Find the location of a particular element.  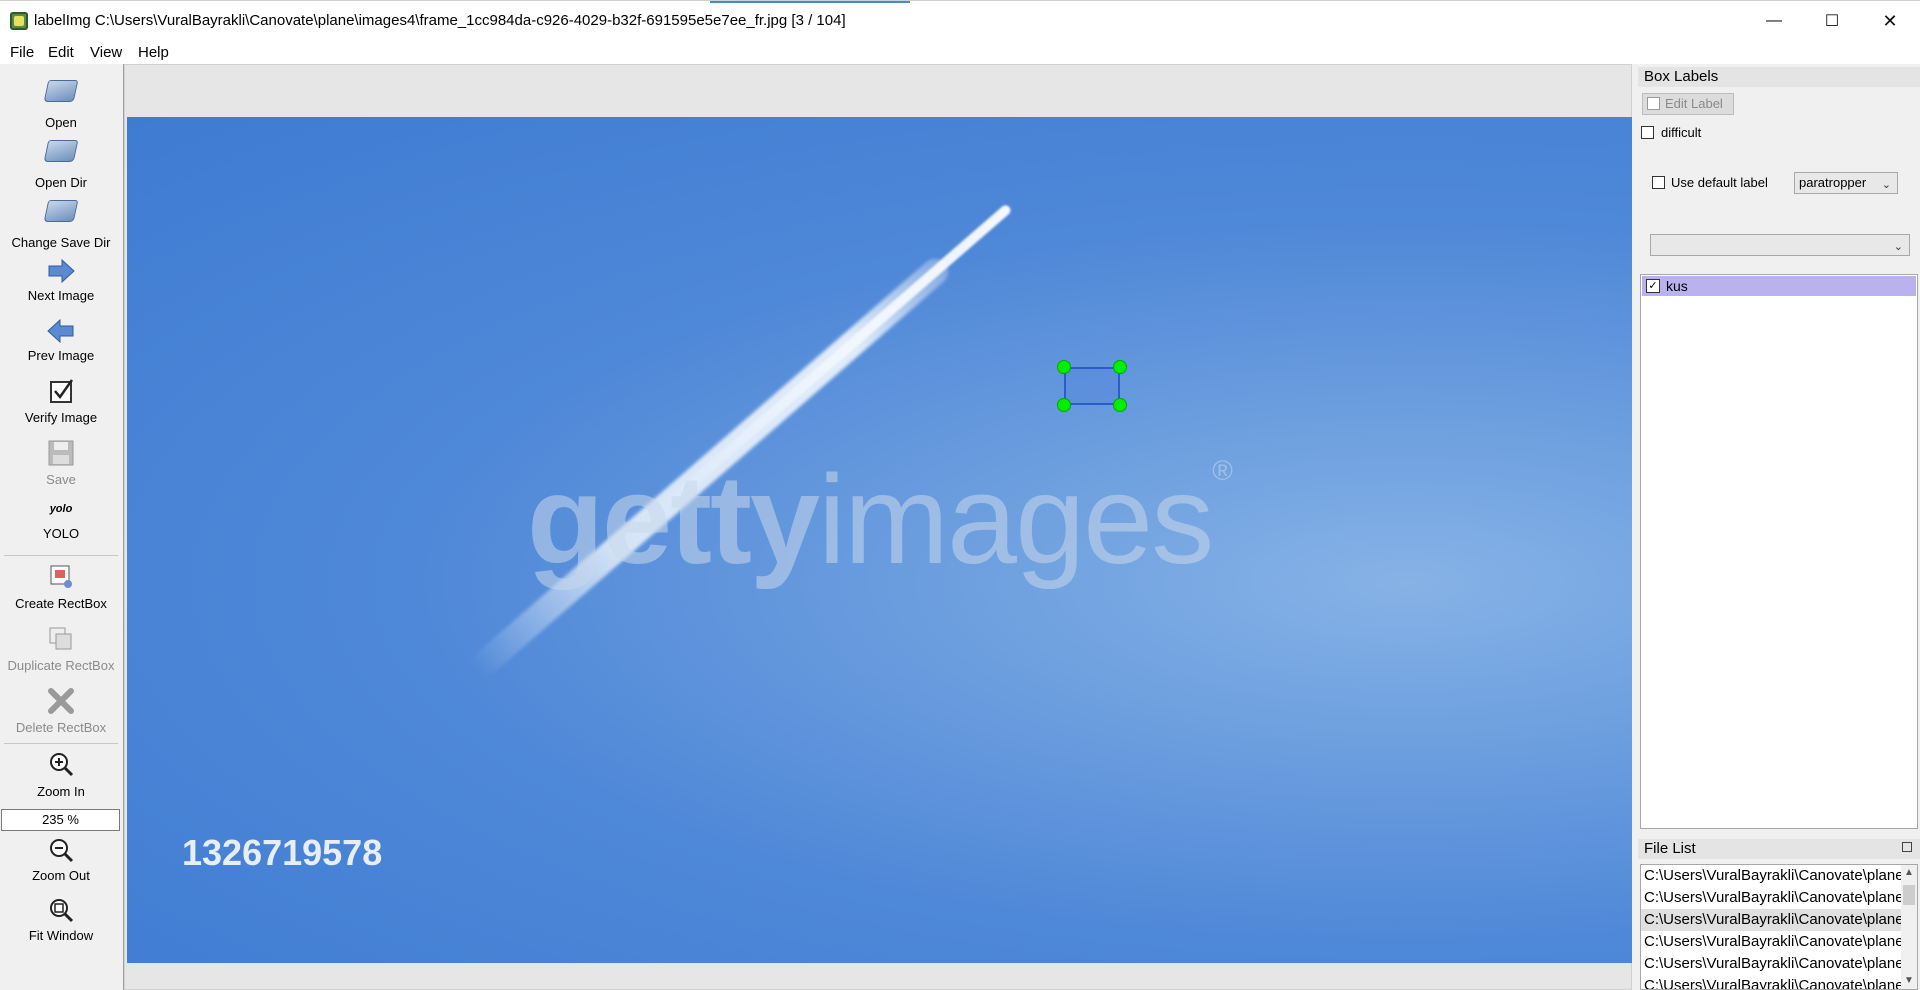

menu-bar: File Edit View Help is located at coordinates (960, 52).